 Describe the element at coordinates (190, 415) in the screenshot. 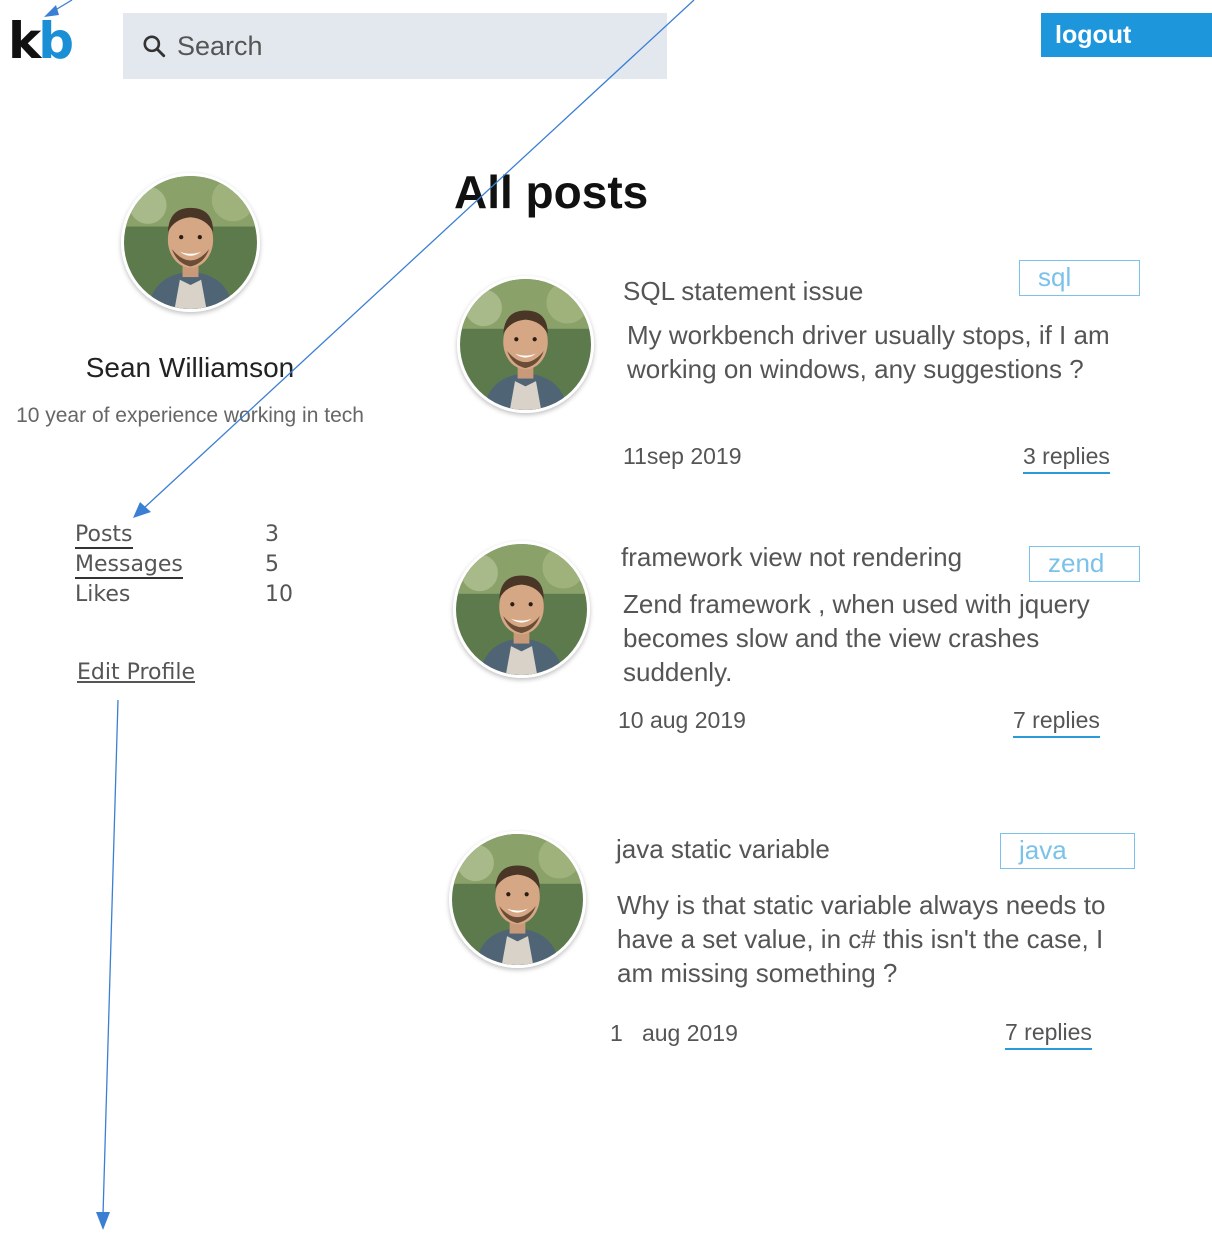

I see `profile-bio: 10 year of experience working in tech` at that location.